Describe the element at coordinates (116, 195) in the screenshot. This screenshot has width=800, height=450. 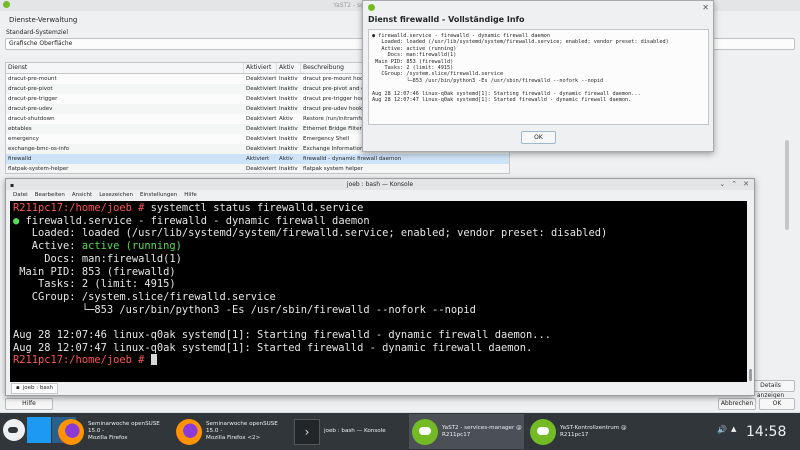
I see `menu-bookmarks: Lesezeichen` at that location.